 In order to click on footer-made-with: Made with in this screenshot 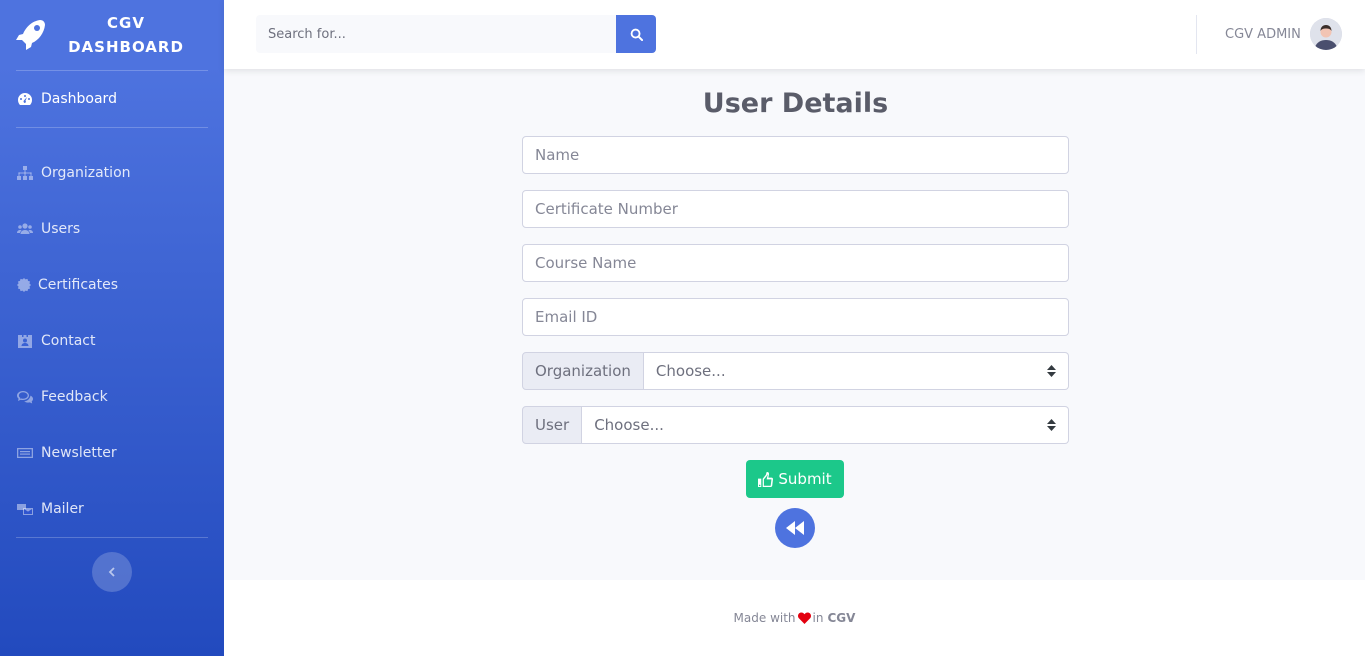, I will do `click(764, 618)`.